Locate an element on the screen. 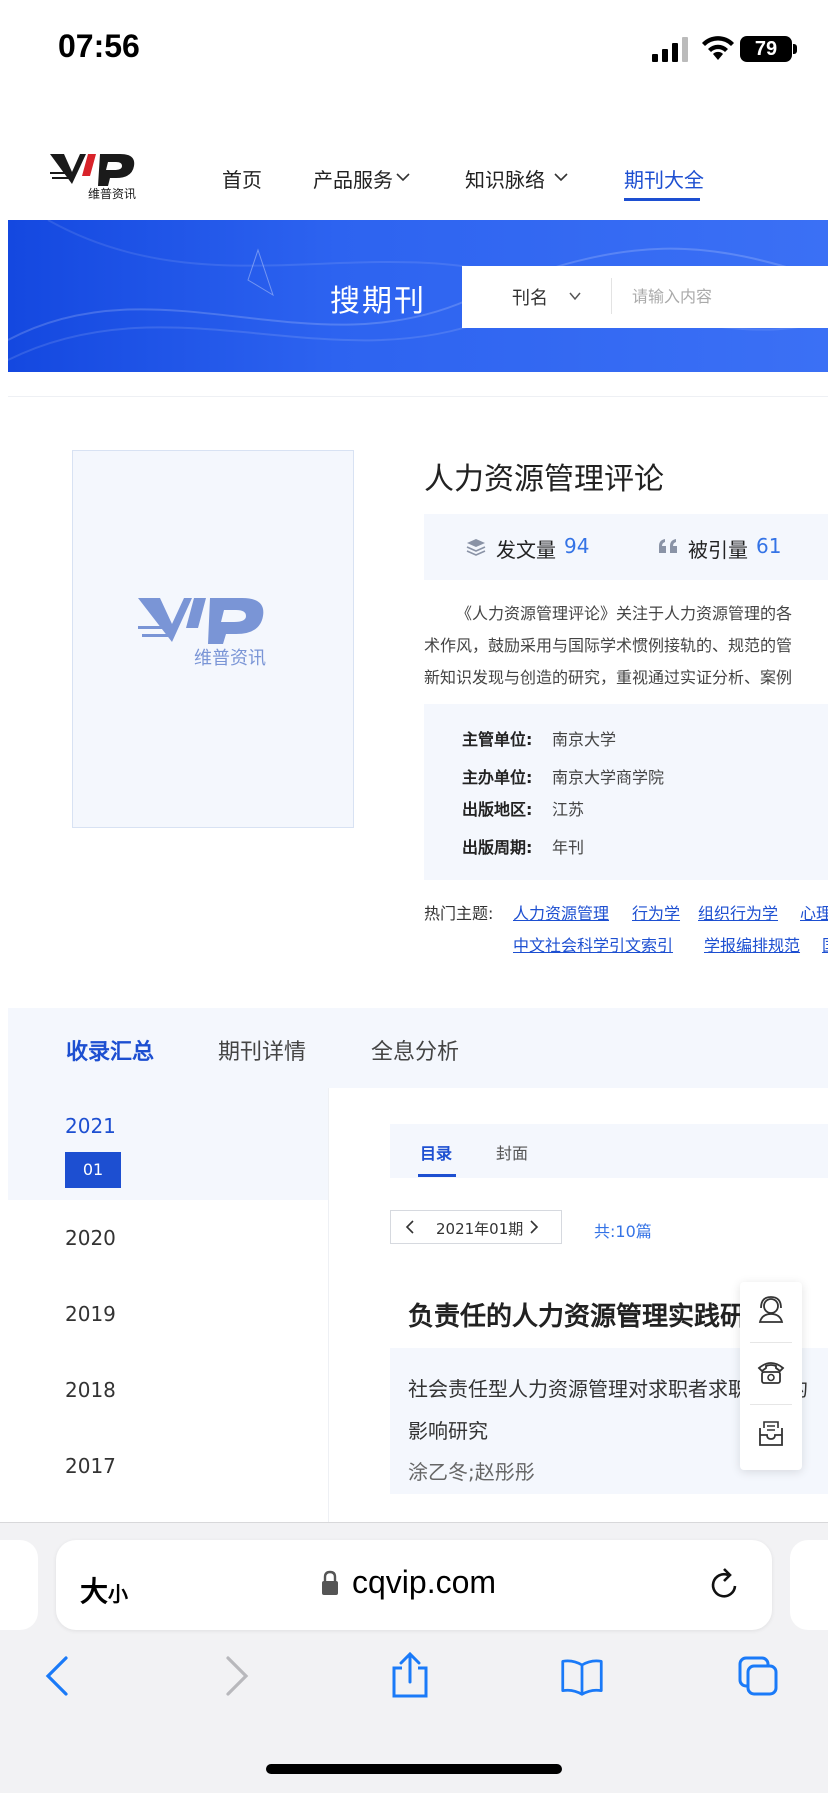 The height and width of the screenshot is (1793, 828). papers-label: 发文量 is located at coordinates (526, 550).